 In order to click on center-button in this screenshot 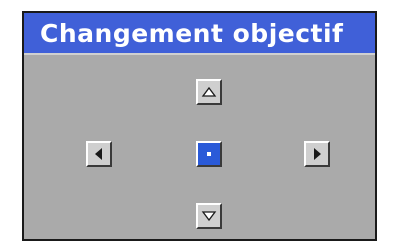, I will do `click(209, 154)`.